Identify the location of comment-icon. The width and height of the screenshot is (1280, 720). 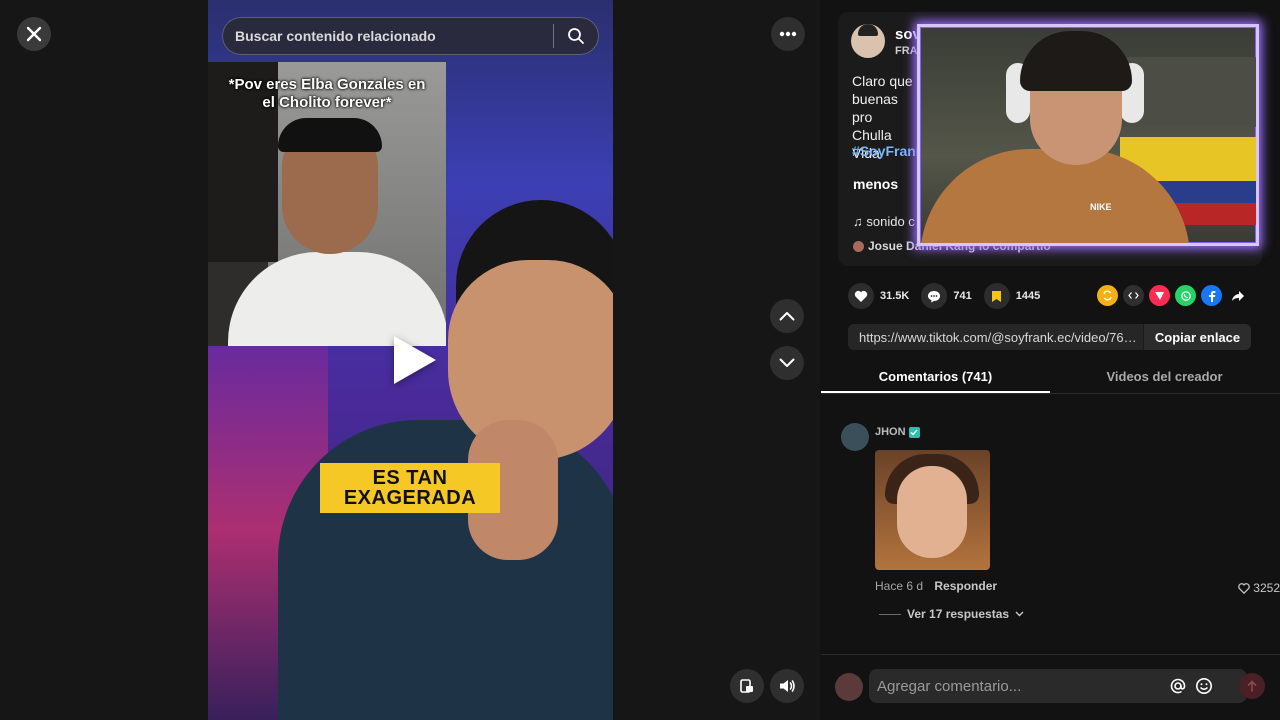
(934, 296).